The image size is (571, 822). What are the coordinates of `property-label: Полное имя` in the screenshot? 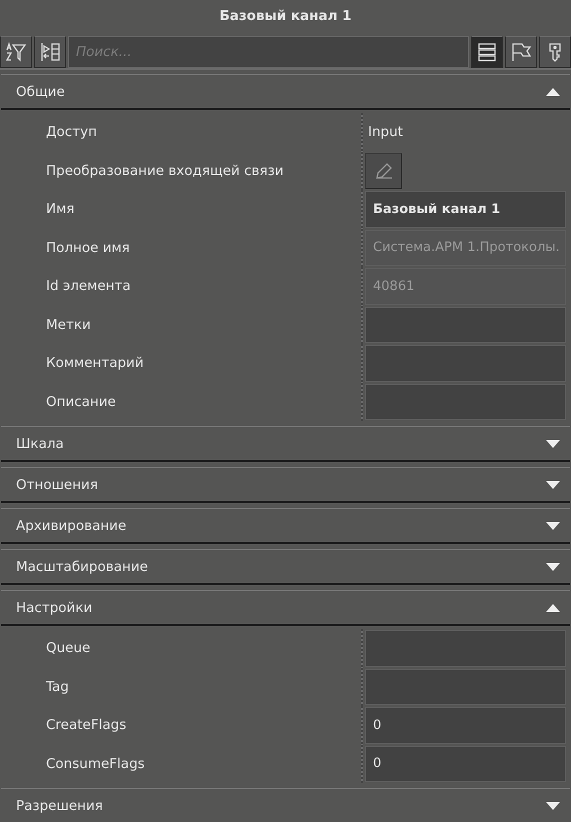 It's located at (88, 248).